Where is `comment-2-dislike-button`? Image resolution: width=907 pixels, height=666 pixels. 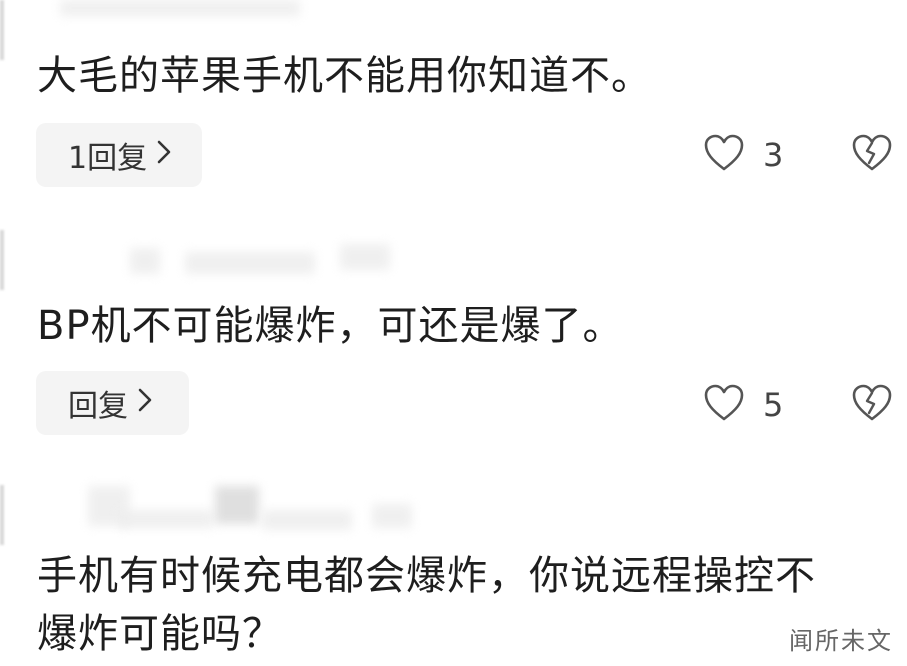
comment-2-dislike-button is located at coordinates (872, 405).